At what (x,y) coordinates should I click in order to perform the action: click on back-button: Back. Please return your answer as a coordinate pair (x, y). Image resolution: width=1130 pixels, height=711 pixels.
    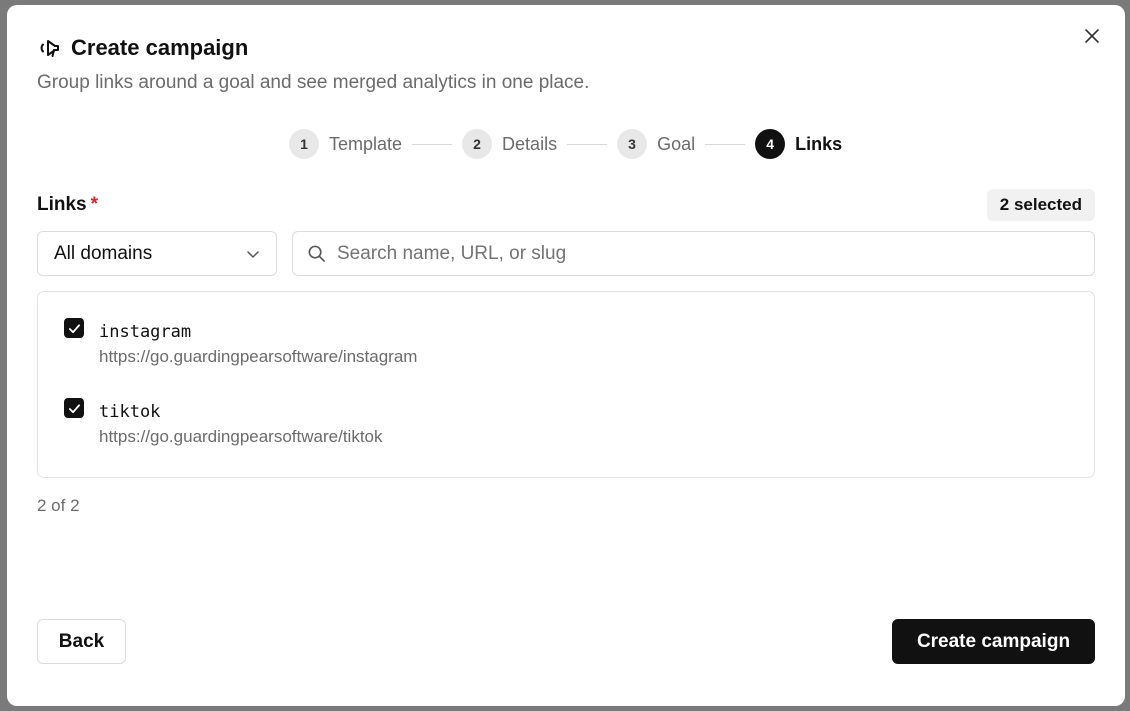
    Looking at the image, I should click on (81, 641).